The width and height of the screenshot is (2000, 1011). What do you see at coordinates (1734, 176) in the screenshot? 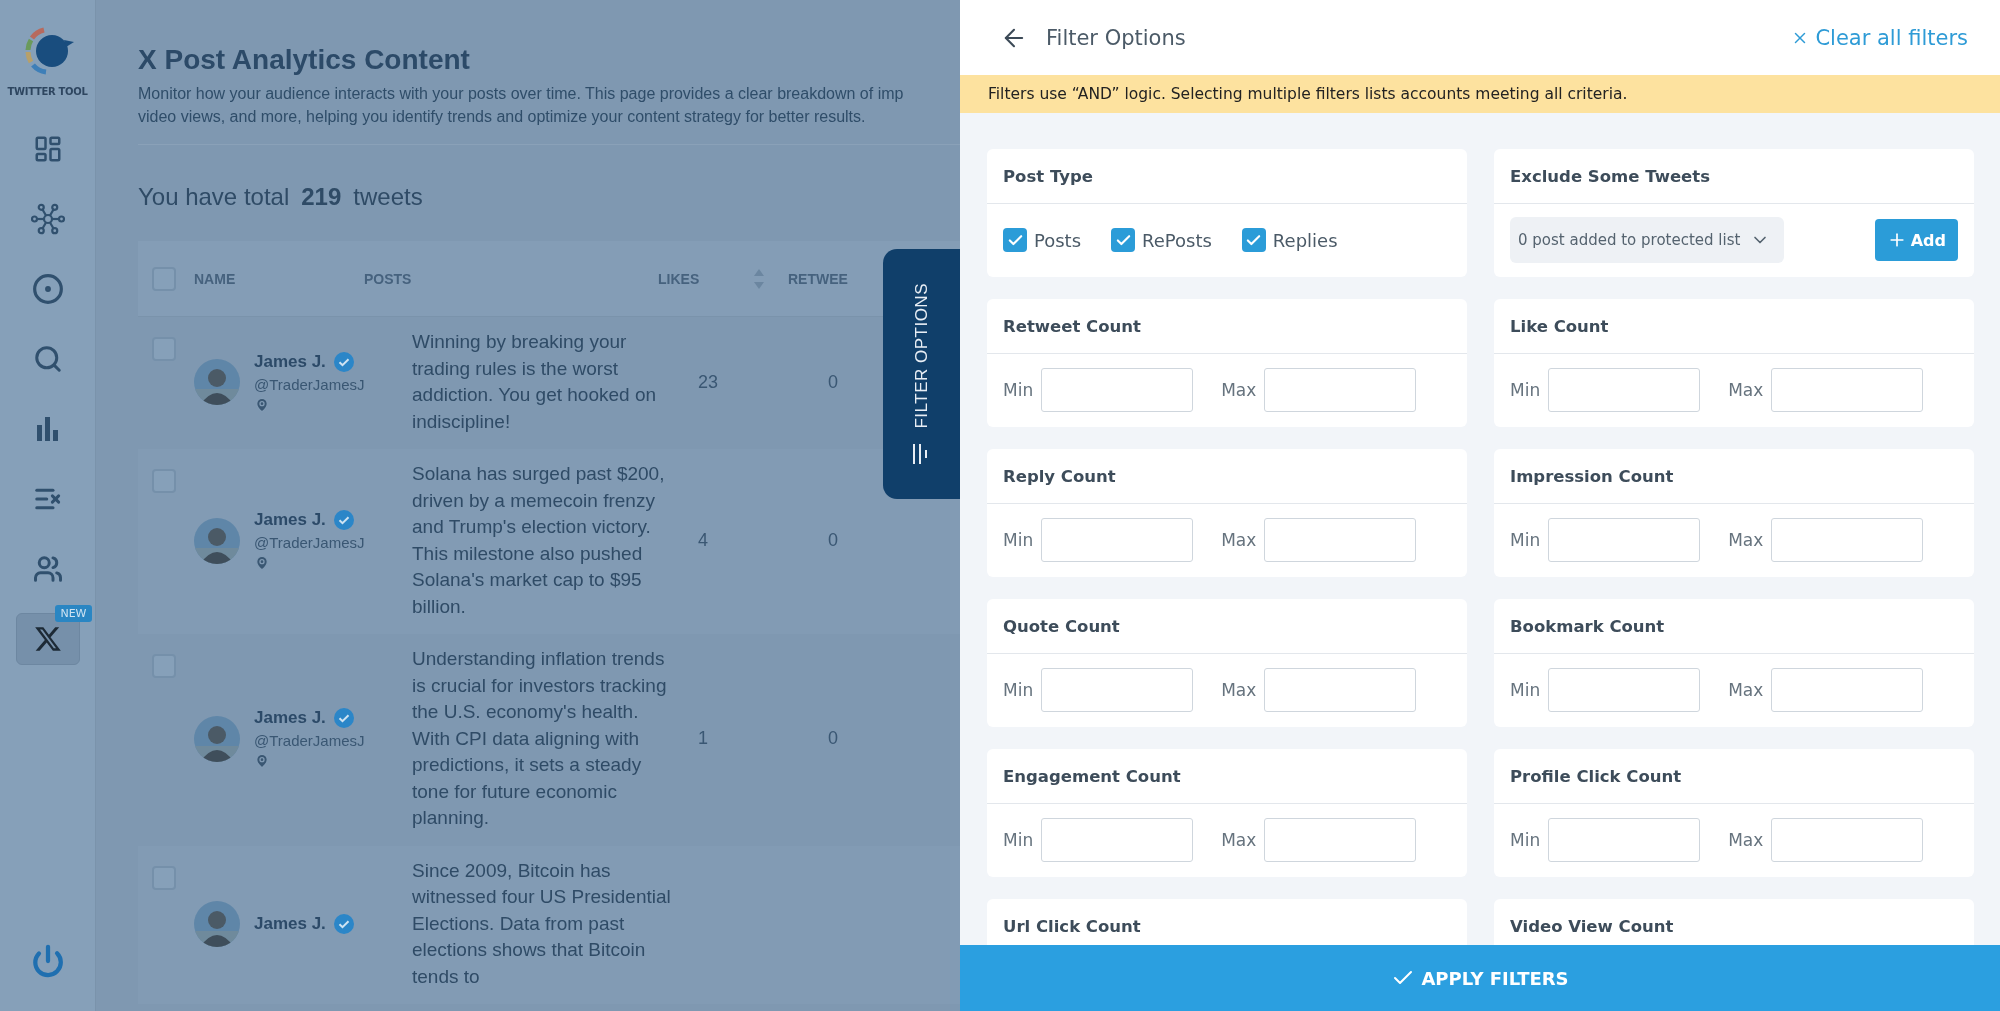
I see `card-title: Exclude Some Tweets` at bounding box center [1734, 176].